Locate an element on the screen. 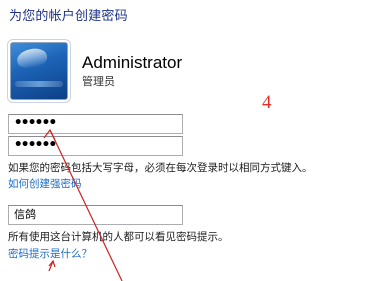  annotation-arrow-head is located at coordinates (49, 134).